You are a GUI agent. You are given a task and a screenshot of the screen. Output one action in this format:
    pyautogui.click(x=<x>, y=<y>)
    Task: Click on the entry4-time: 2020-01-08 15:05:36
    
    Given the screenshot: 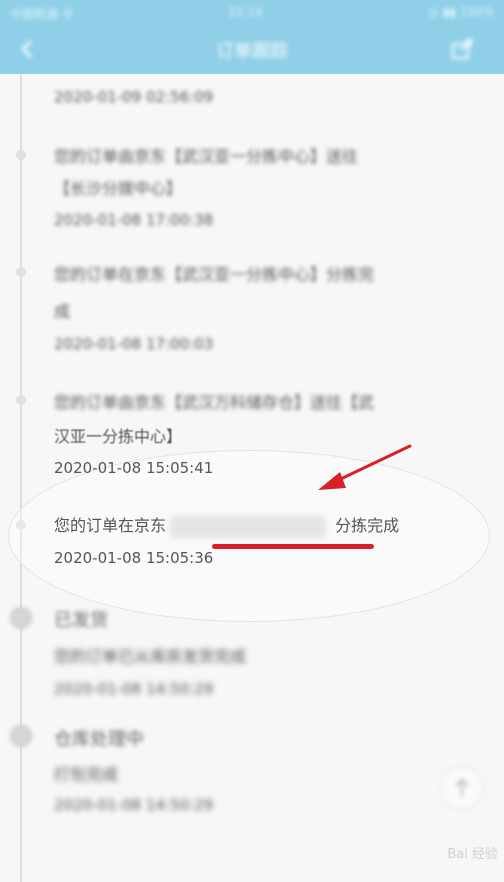 What is the action you would take?
    pyautogui.click(x=134, y=558)
    